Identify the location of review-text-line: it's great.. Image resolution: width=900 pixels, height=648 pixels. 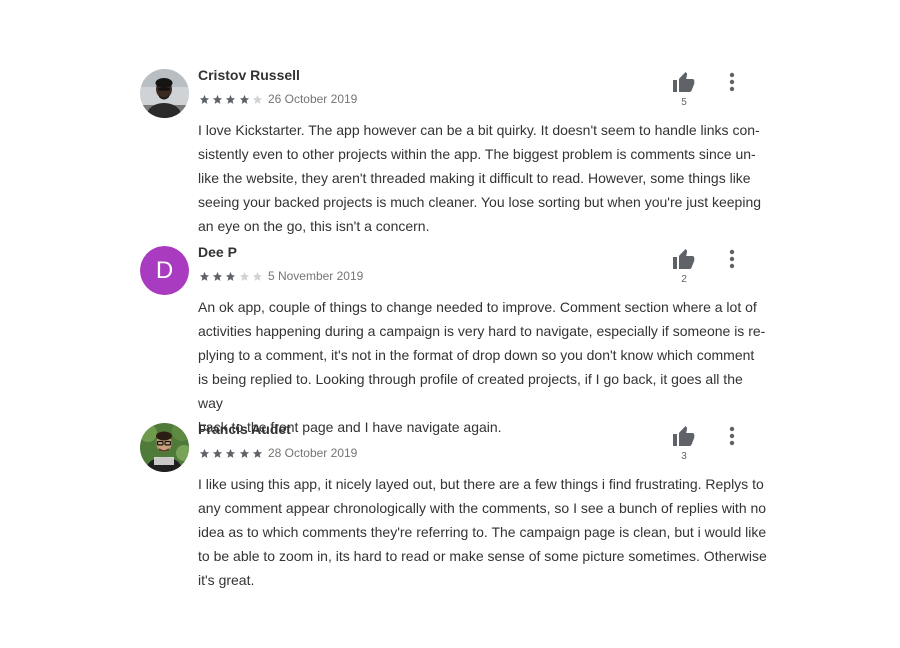
(226, 580).